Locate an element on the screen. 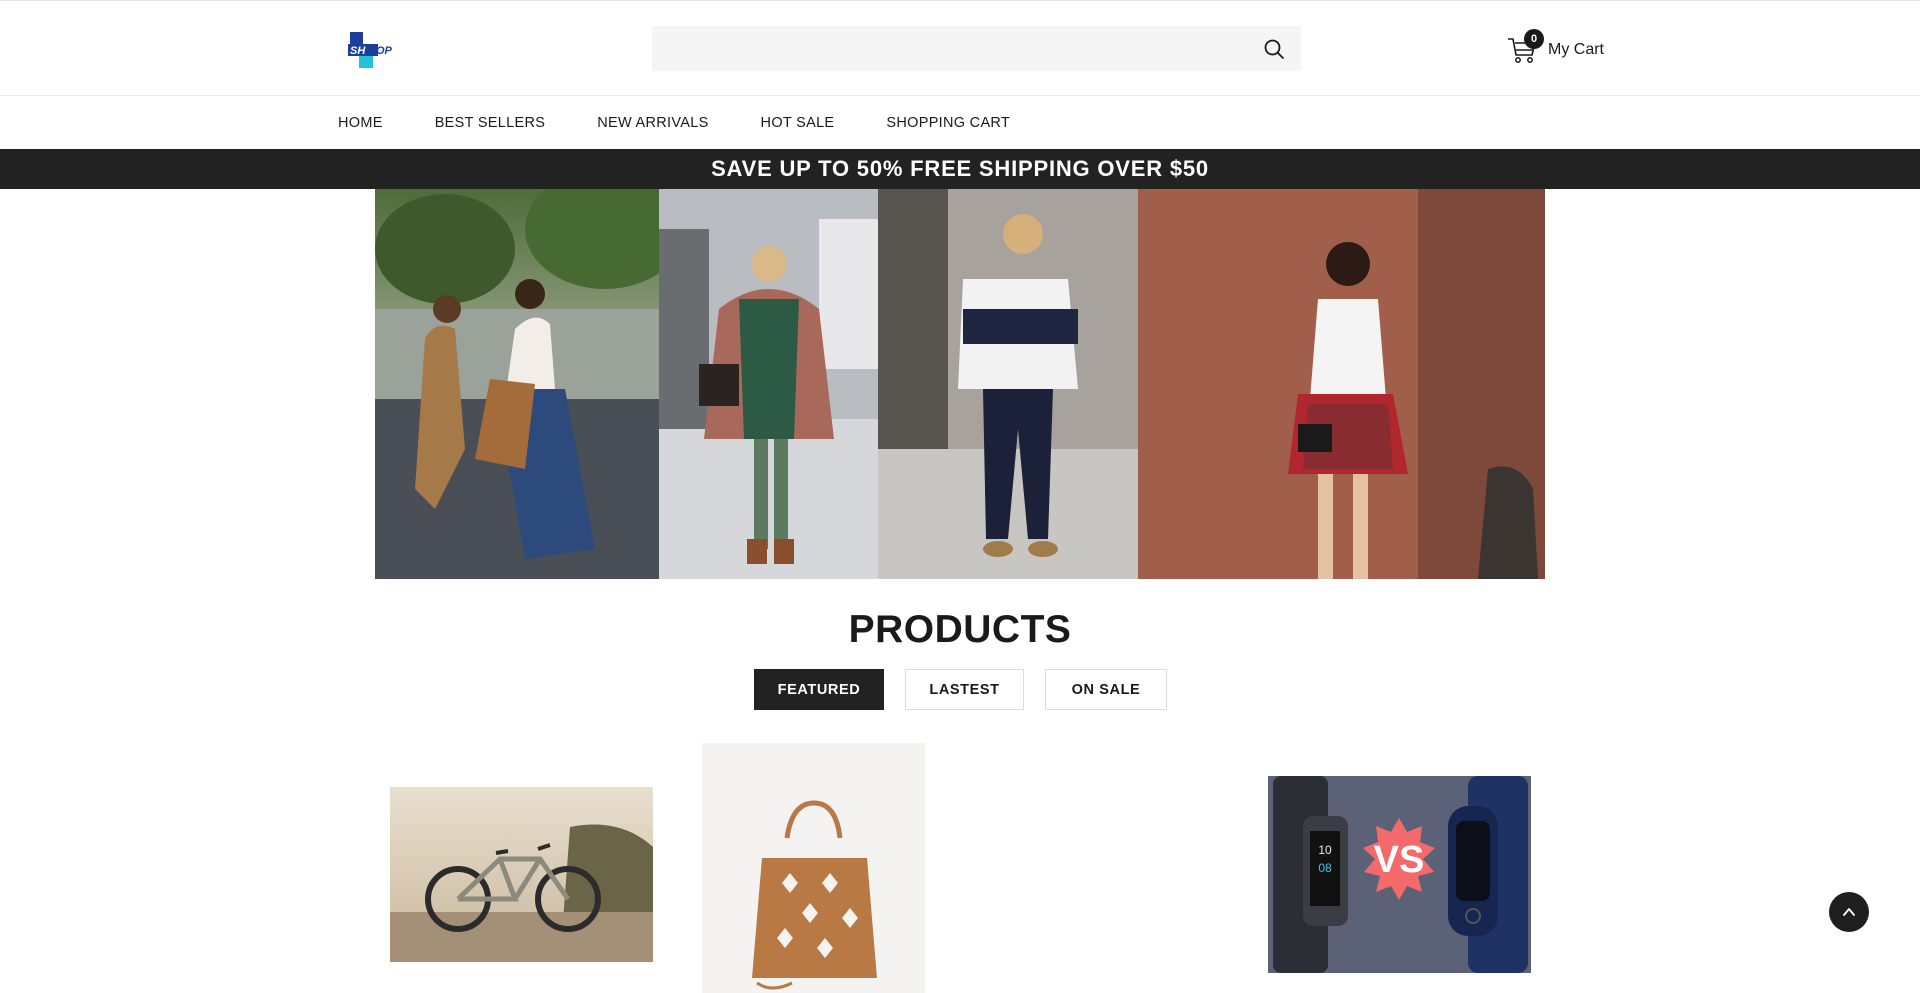 This screenshot has width=1920, height=993. tab-featured: FEATURED is located at coordinates (819, 689).